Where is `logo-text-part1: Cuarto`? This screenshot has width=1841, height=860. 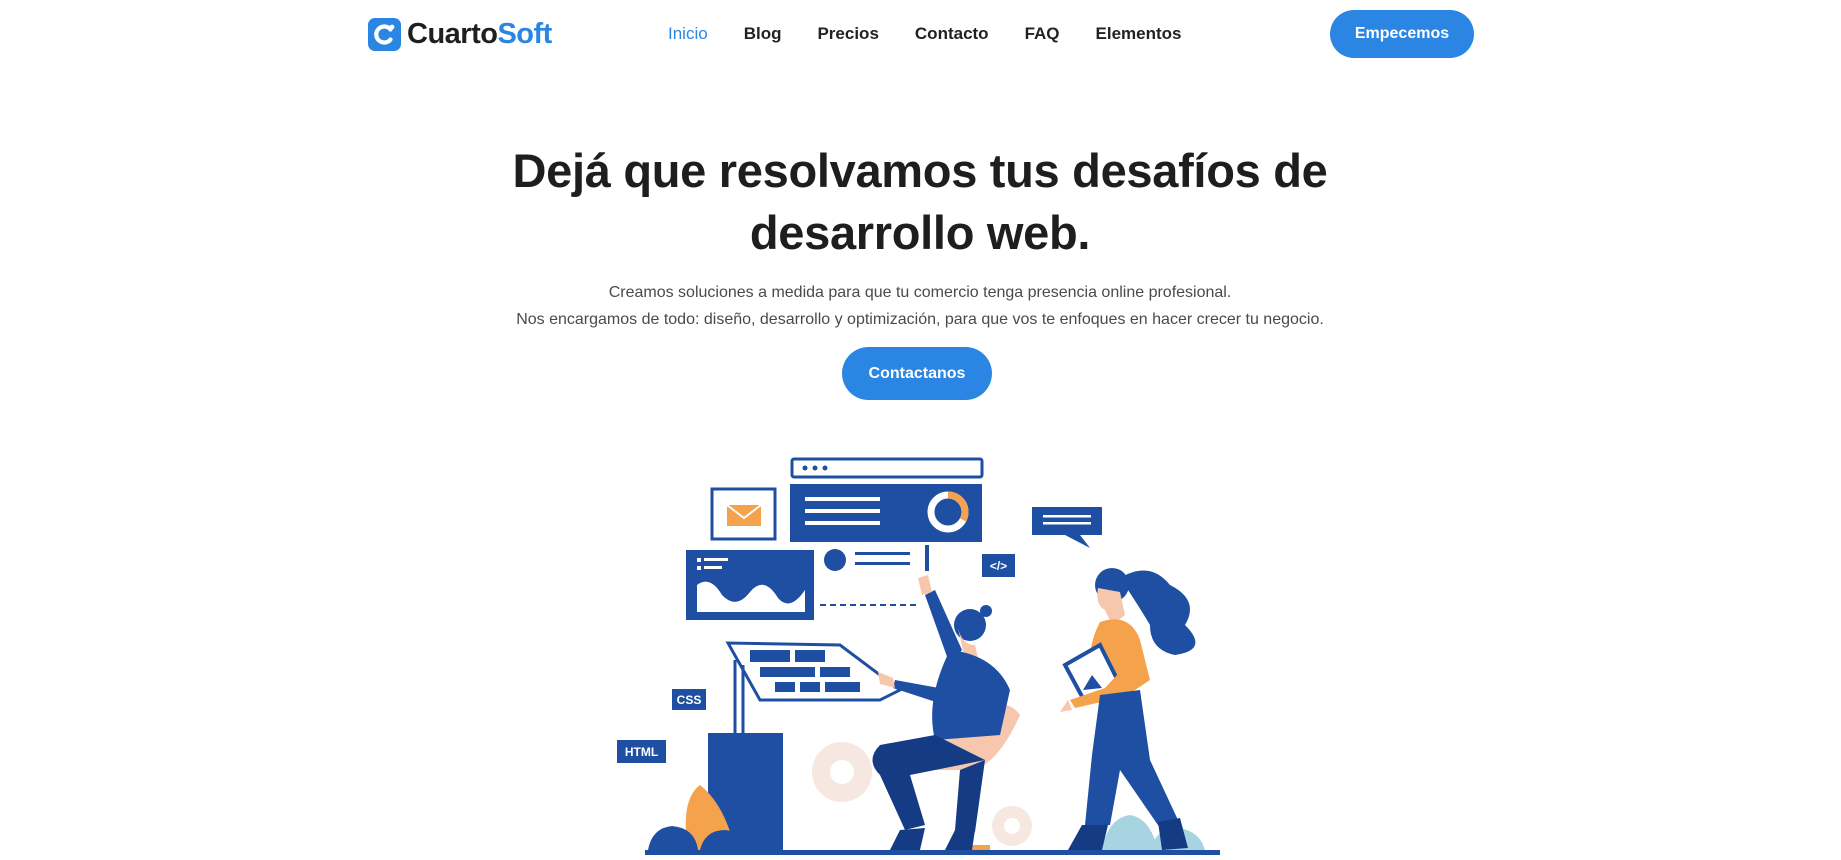 logo-text-part1: Cuarto is located at coordinates (452, 34).